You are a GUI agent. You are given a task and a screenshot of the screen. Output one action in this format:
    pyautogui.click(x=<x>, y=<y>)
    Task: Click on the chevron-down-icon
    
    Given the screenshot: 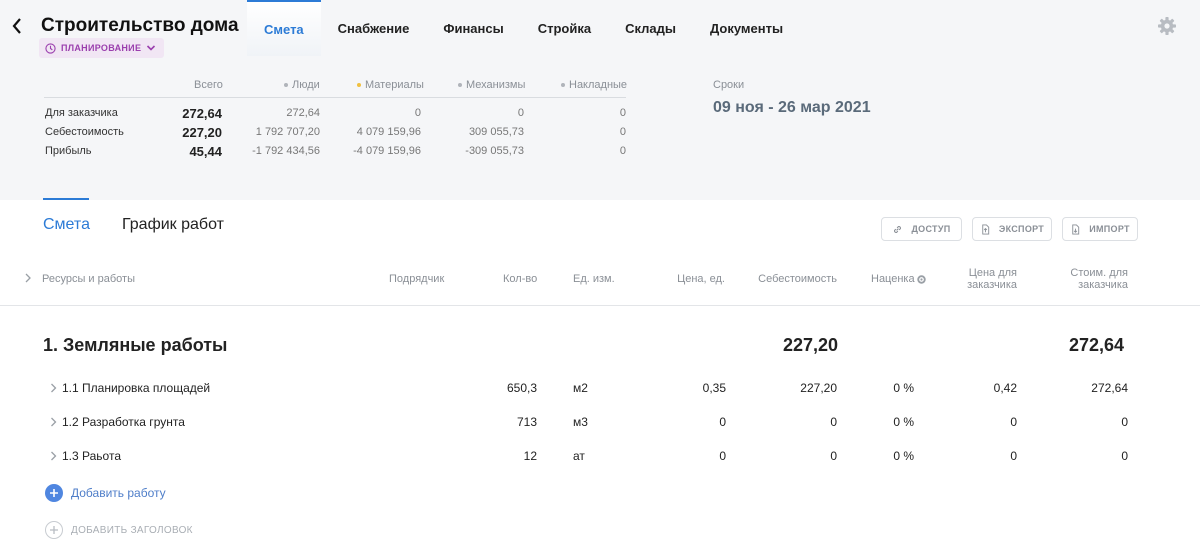 What is the action you would take?
    pyautogui.click(x=151, y=48)
    